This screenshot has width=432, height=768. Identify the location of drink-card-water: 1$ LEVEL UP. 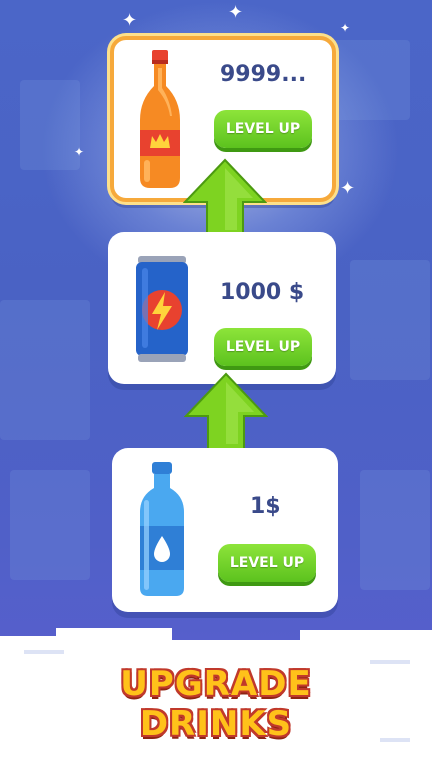
(225, 530).